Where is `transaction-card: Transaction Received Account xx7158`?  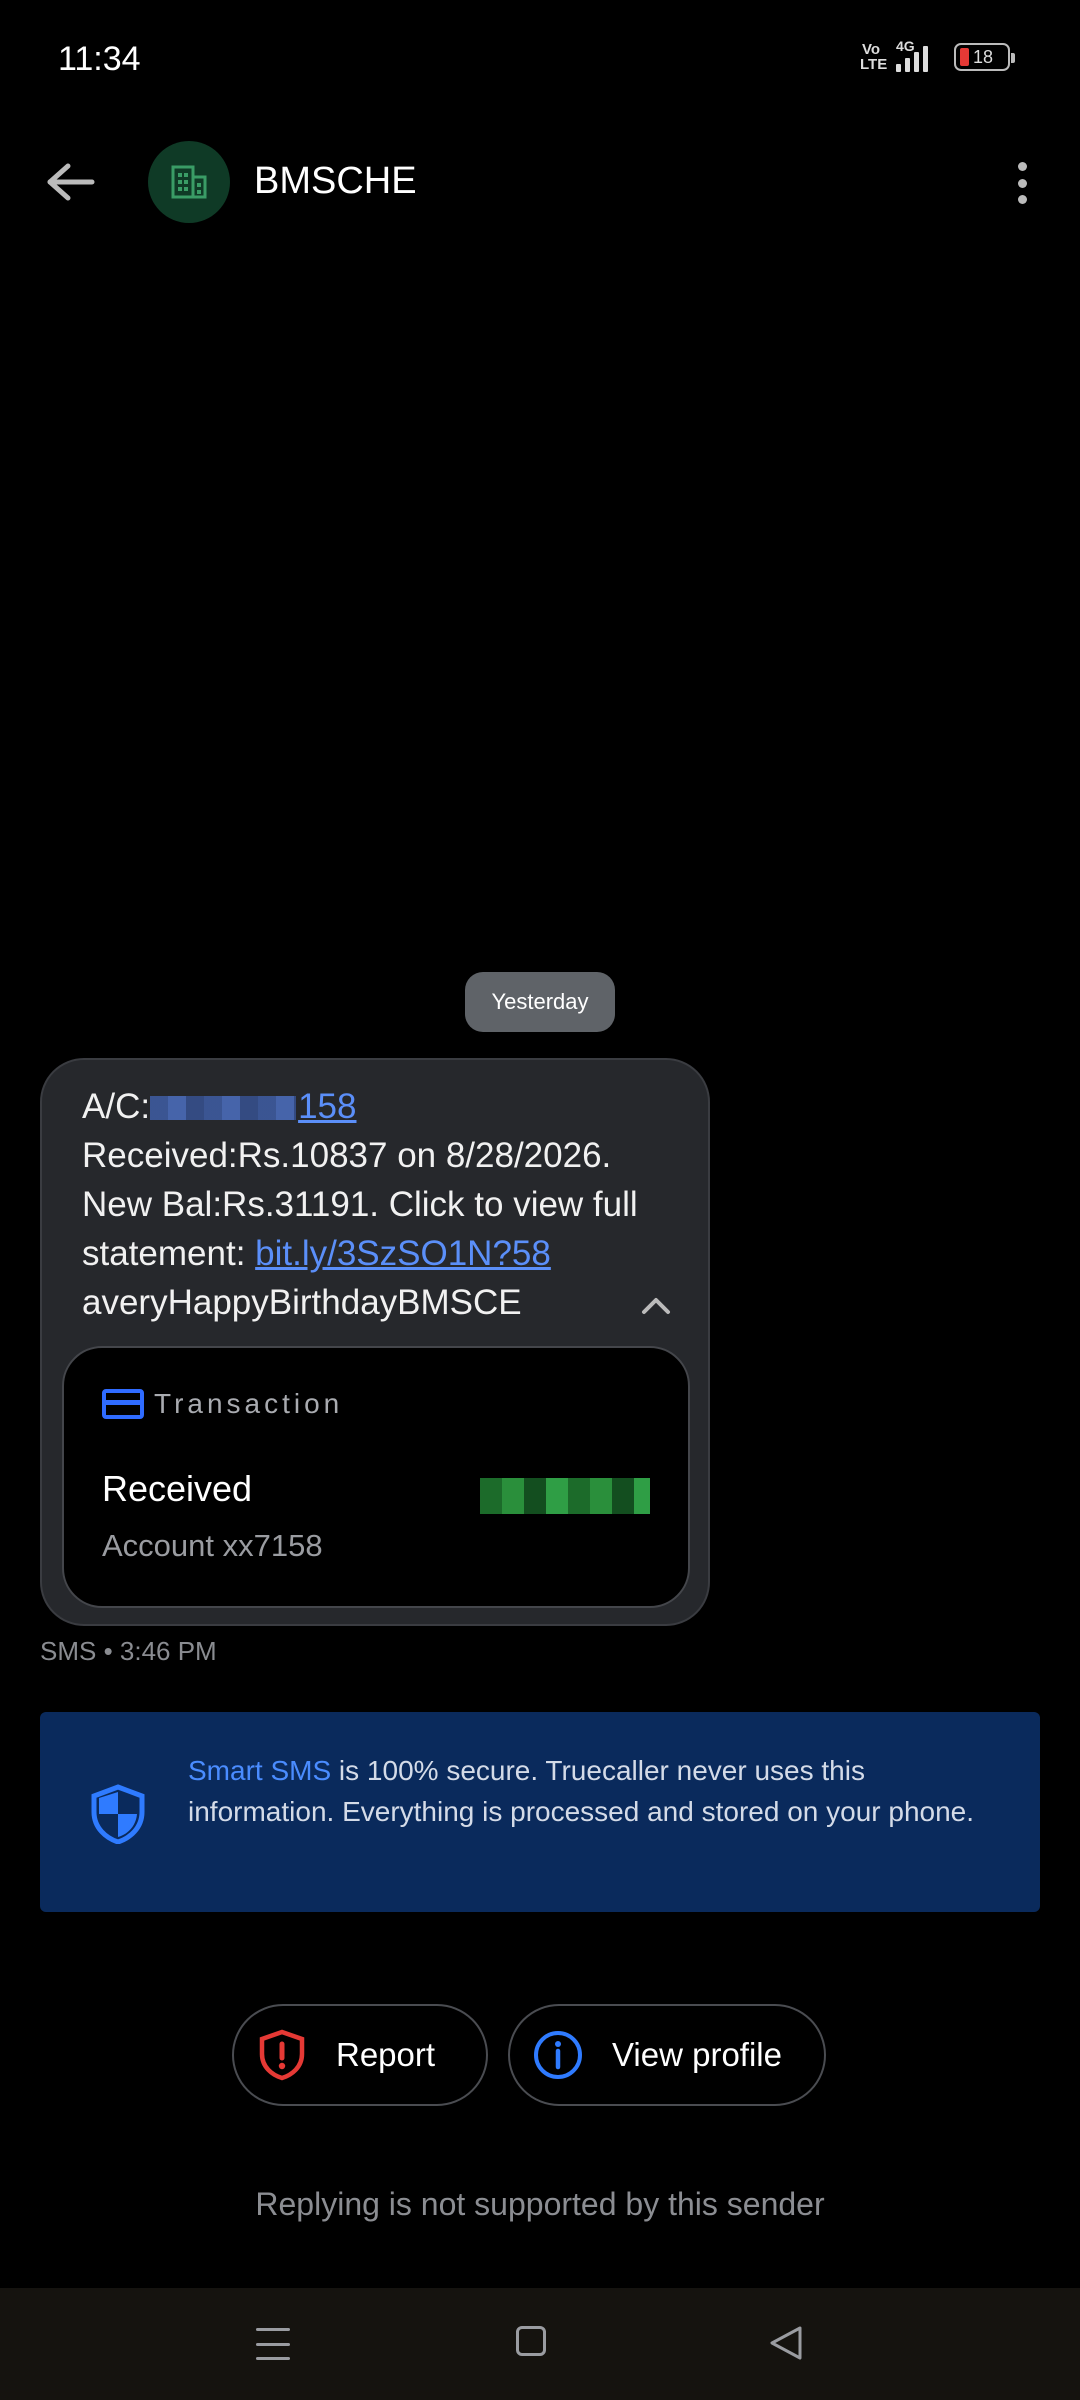 transaction-card: Transaction Received Account xx7158 is located at coordinates (376, 1477).